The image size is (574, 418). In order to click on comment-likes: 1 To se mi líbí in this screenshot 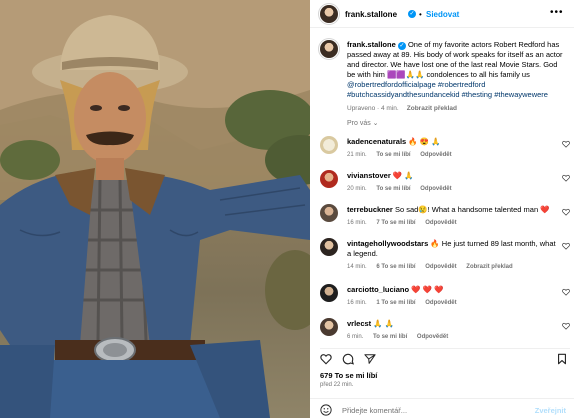, I will do `click(395, 303)`.